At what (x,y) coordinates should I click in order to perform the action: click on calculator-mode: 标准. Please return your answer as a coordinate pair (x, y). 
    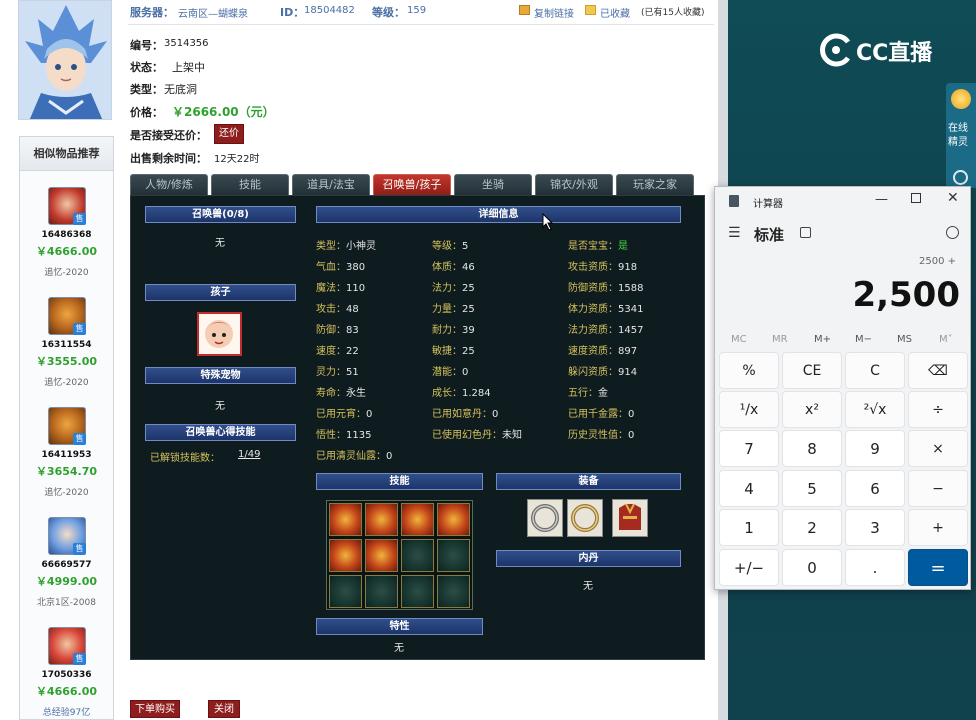
    Looking at the image, I should click on (769, 235).